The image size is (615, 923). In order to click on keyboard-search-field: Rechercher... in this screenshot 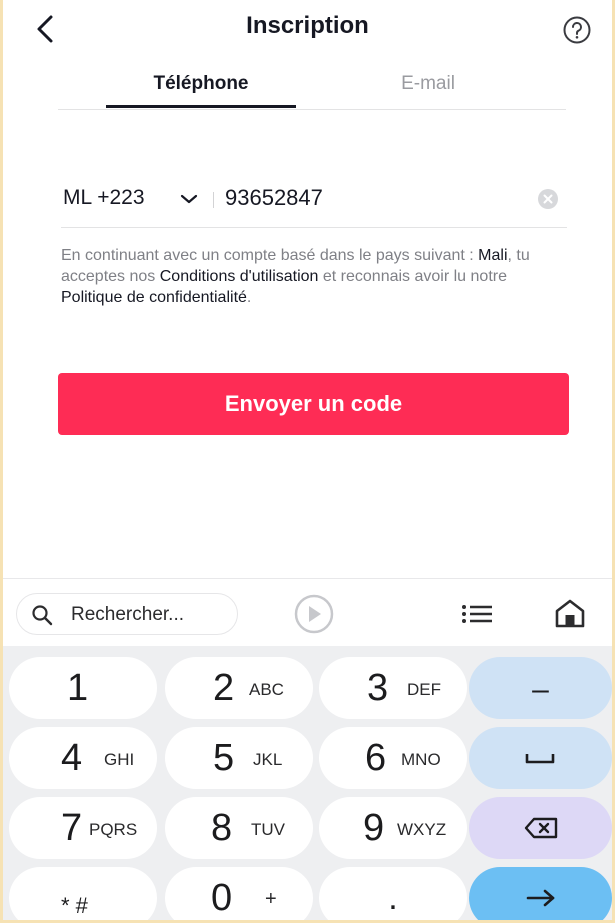, I will do `click(127, 614)`.